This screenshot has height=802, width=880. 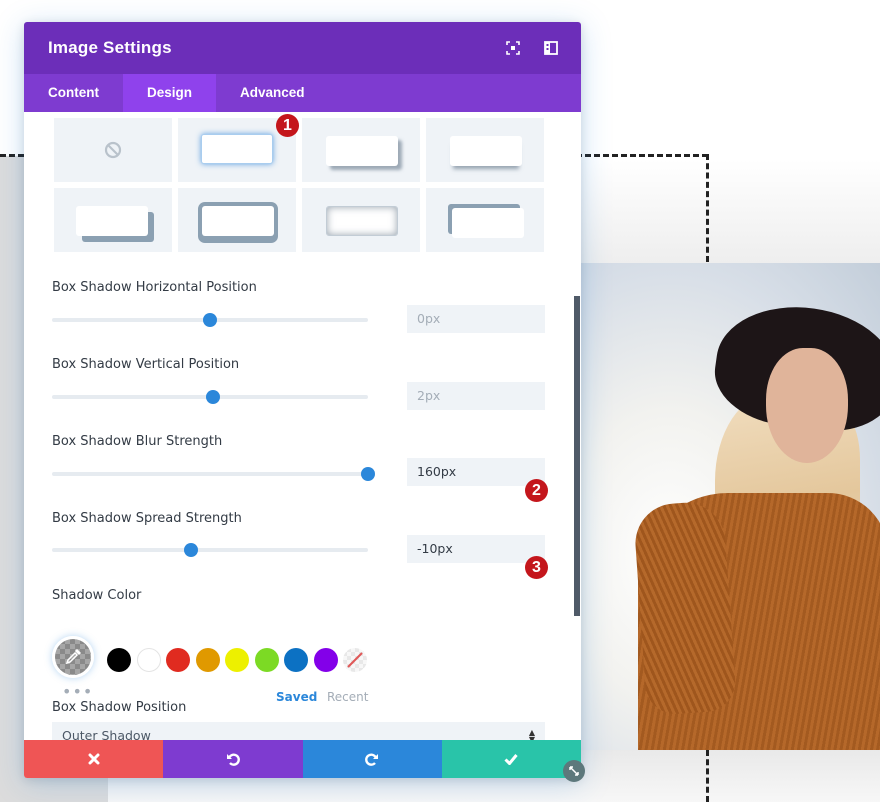 I want to click on row-outline-right-lower, so click(x=707, y=776).